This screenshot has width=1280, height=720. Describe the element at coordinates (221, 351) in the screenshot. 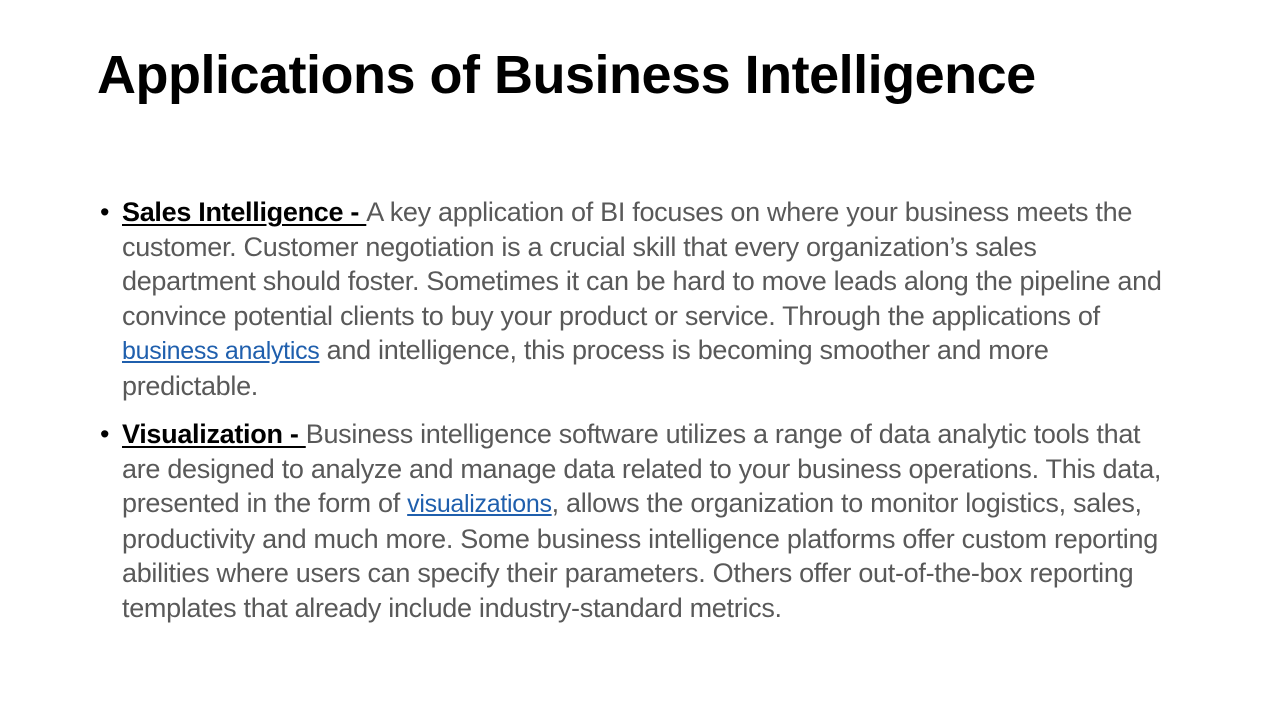

I see `business-analytics-link: business analytics` at that location.